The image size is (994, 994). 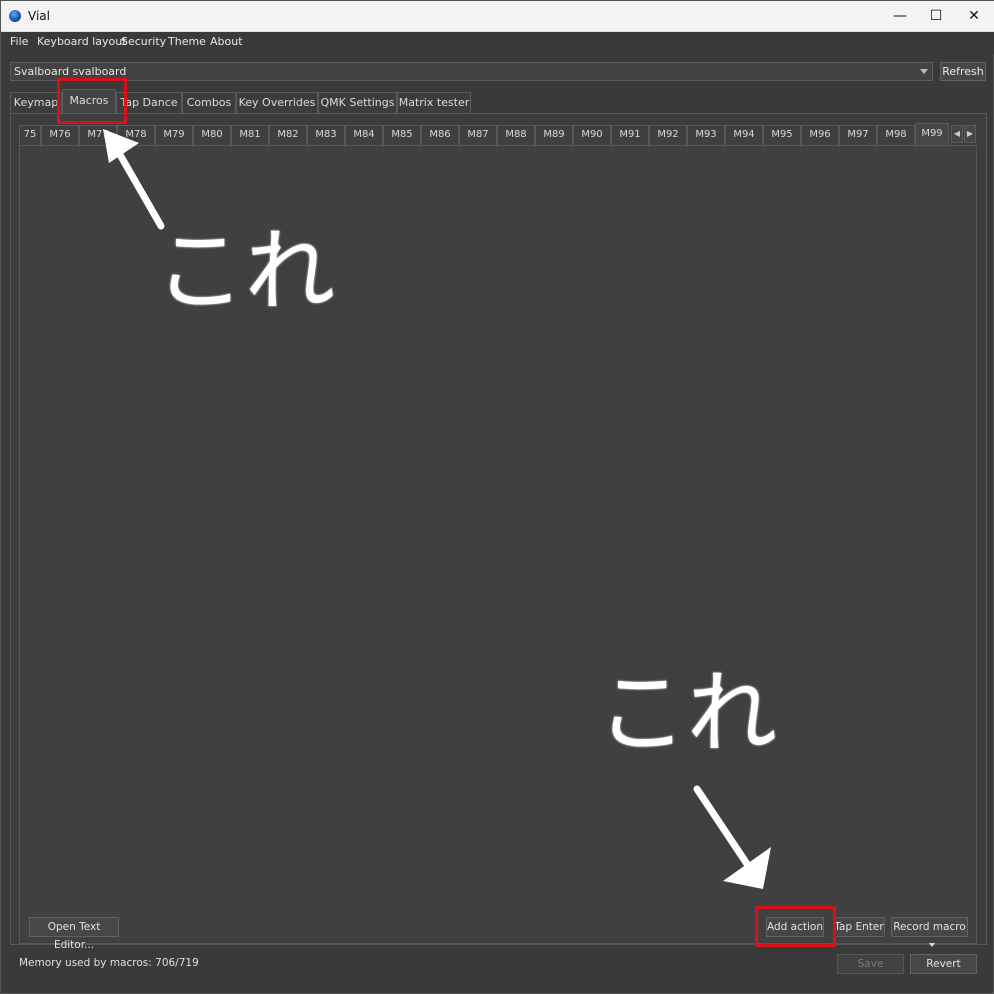 I want to click on annotation-label-top: これ, so click(x=245, y=271).